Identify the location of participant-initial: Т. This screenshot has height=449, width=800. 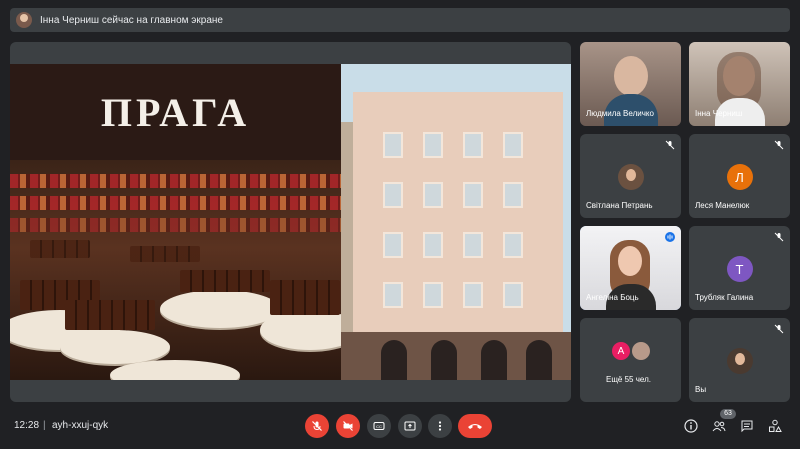
(739, 269).